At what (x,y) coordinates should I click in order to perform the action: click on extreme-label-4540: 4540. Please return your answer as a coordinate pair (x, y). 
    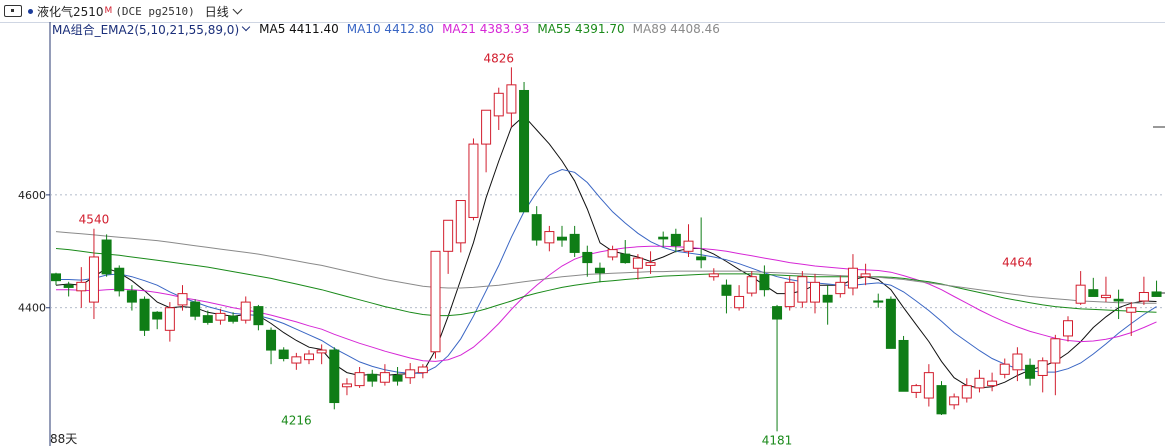
    Looking at the image, I should click on (94, 220).